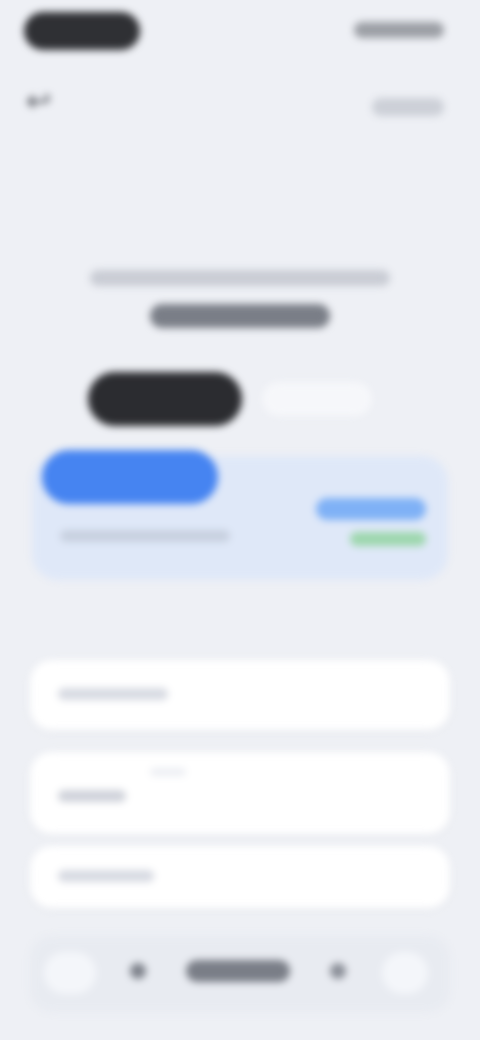 The width and height of the screenshot is (480, 1040). Describe the element at coordinates (240, 278) in the screenshot. I see `hero-line` at that location.